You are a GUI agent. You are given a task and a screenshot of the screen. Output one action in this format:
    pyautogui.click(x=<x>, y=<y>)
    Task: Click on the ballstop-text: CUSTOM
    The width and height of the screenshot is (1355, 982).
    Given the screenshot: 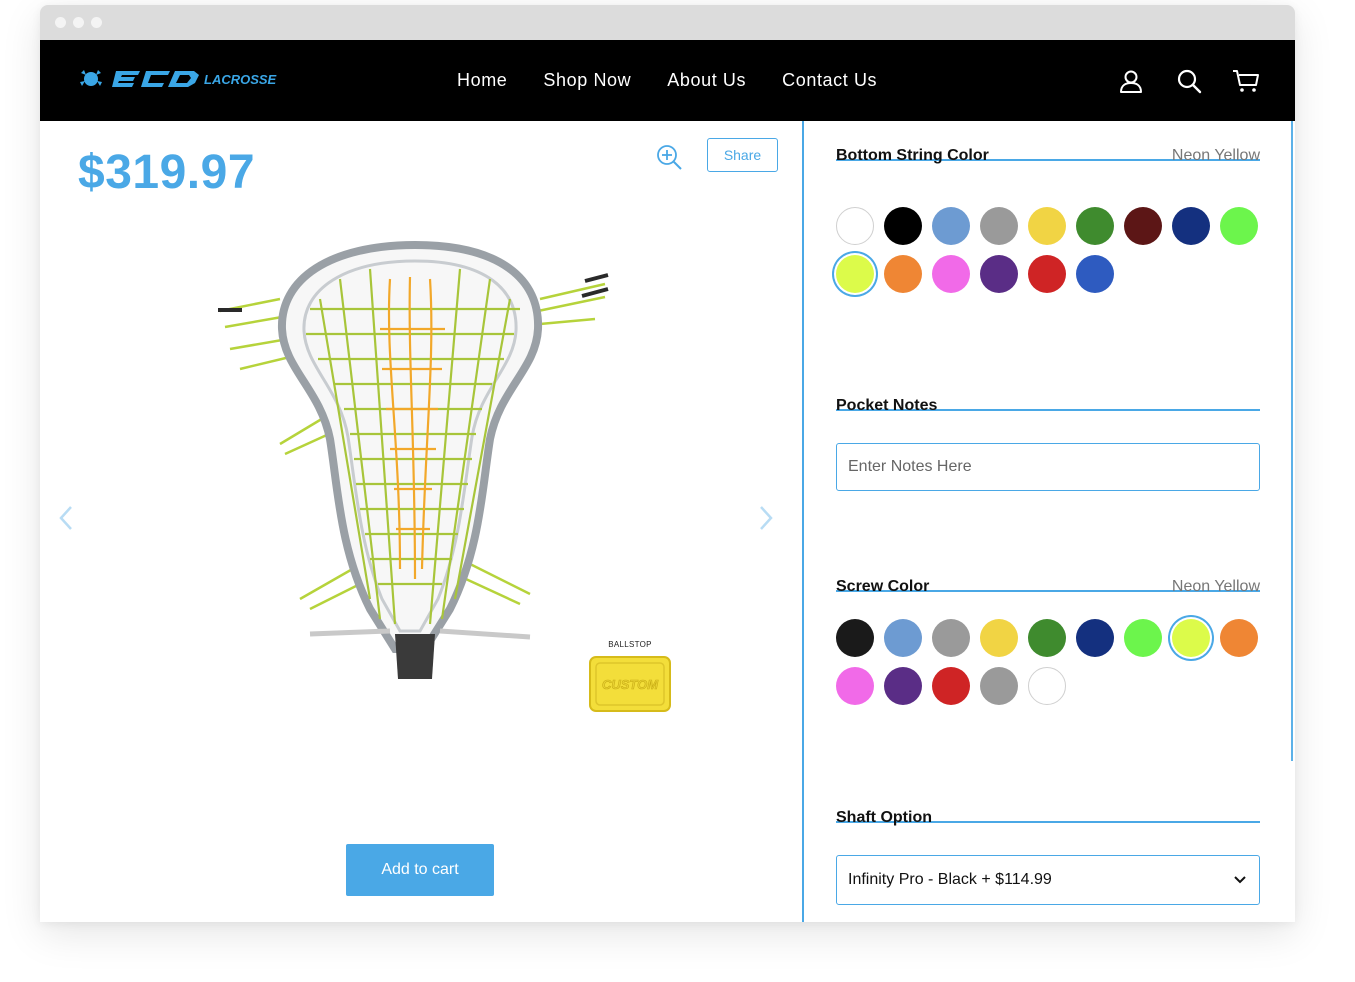 What is the action you would take?
    pyautogui.click(x=630, y=684)
    